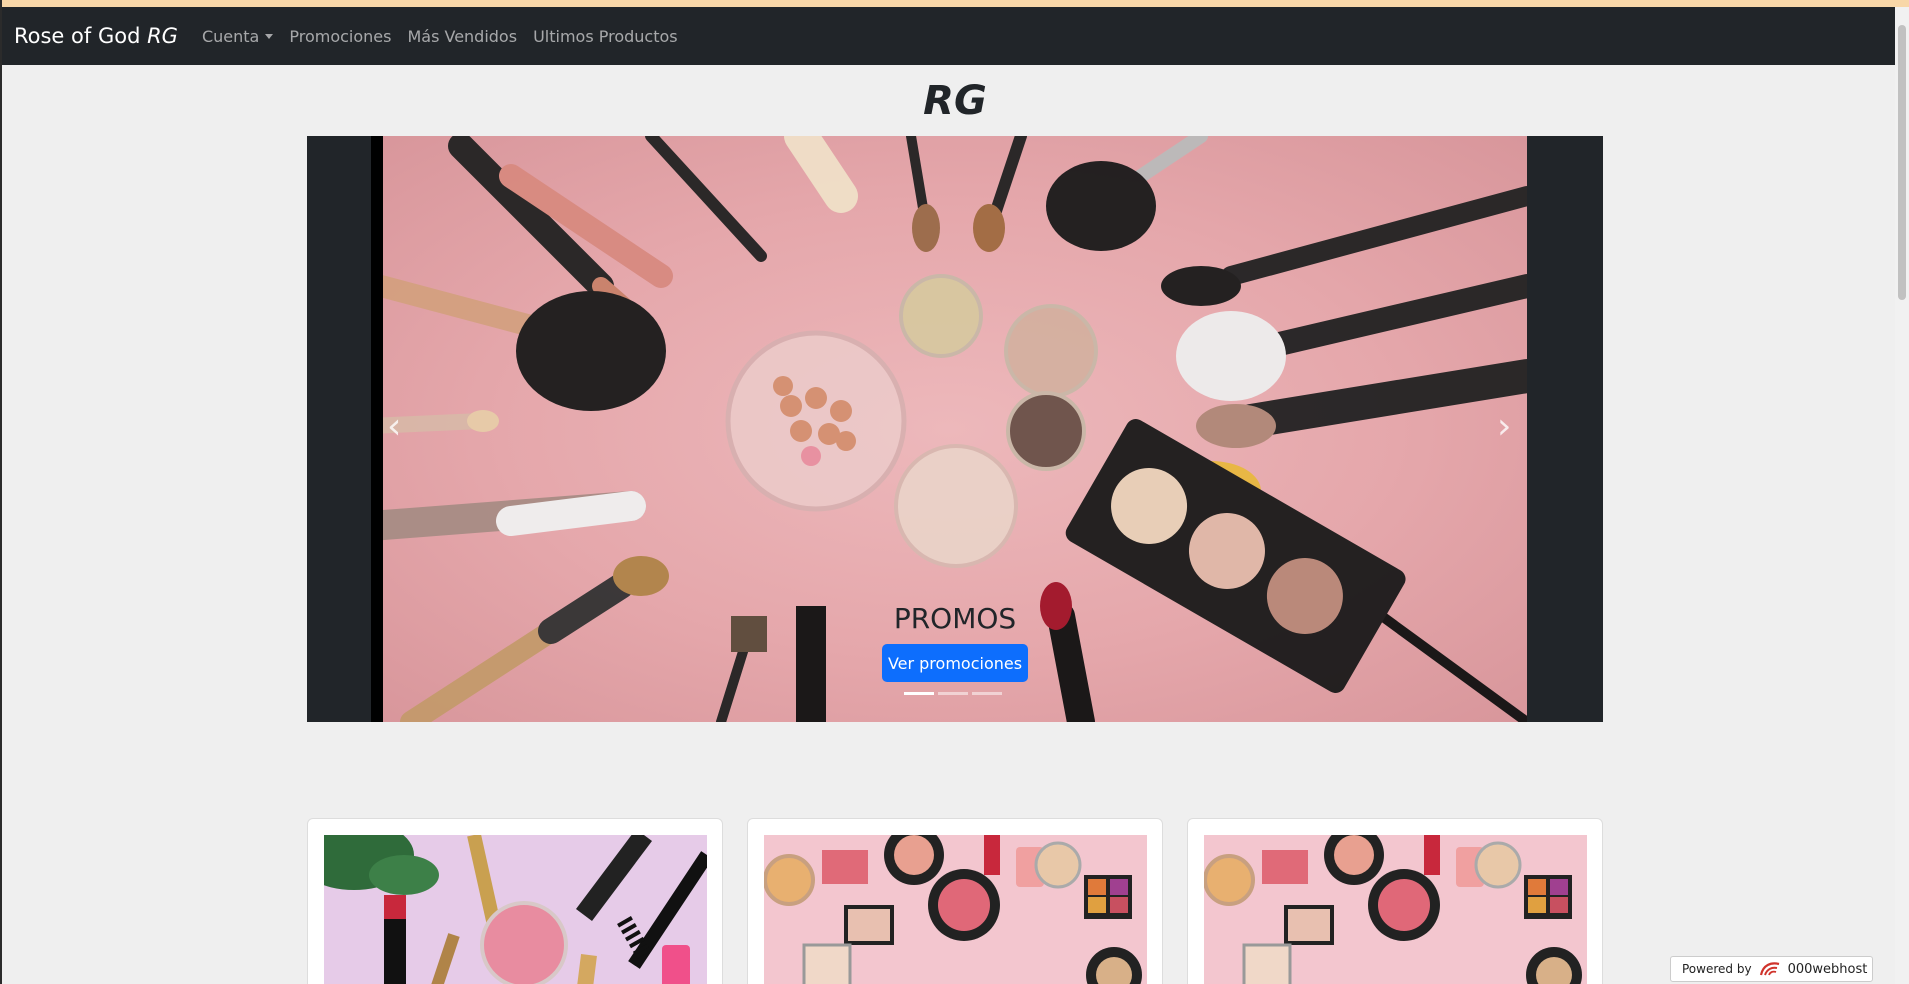 Image resolution: width=1909 pixels, height=984 pixels. What do you see at coordinates (1902, 495) in the screenshot?
I see `page-scrollbar` at bounding box center [1902, 495].